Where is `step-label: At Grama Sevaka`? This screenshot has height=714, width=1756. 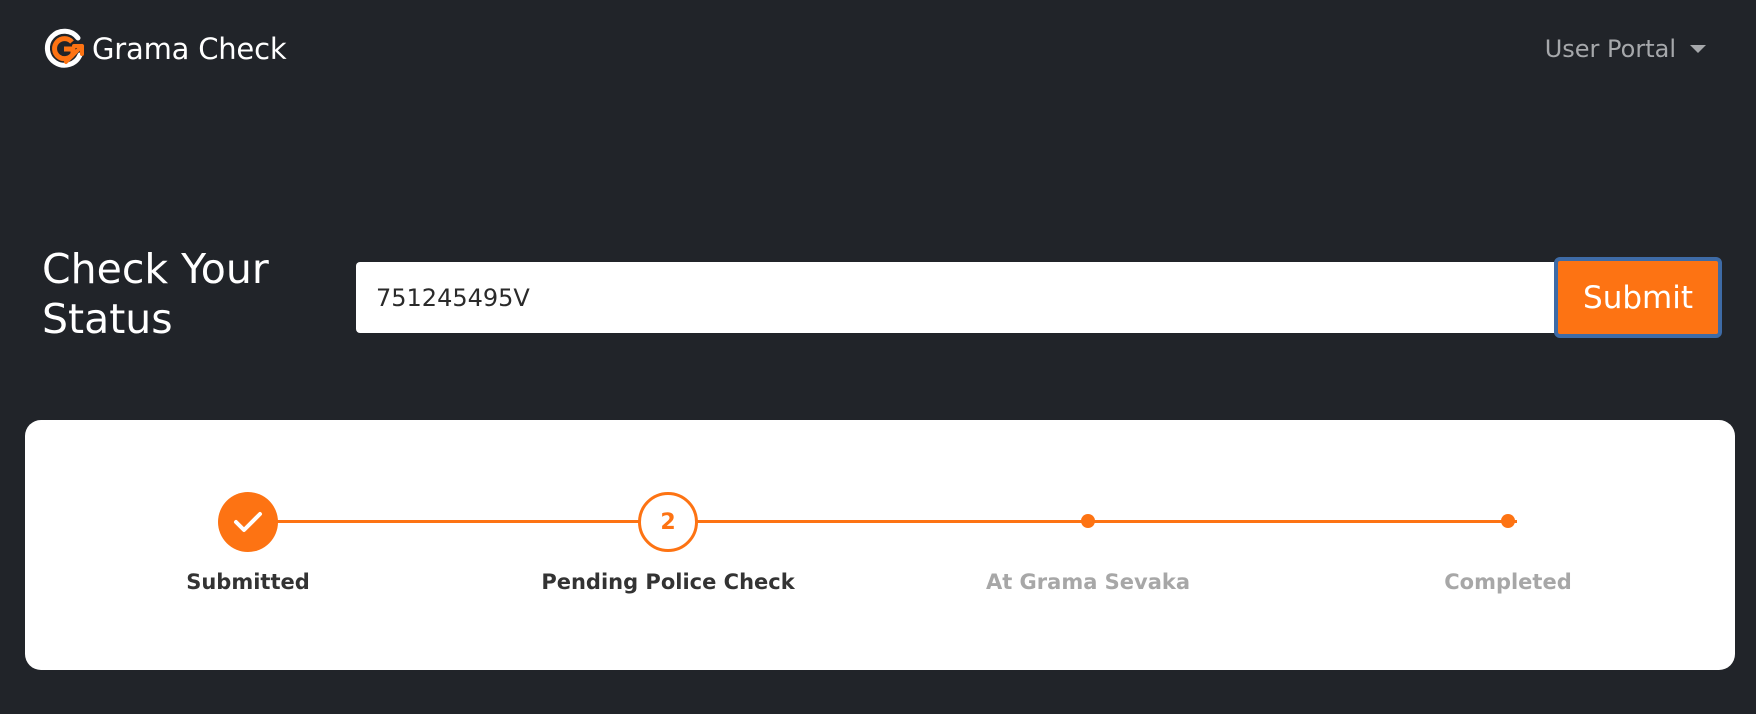 step-label: At Grama Sevaka is located at coordinates (1088, 582).